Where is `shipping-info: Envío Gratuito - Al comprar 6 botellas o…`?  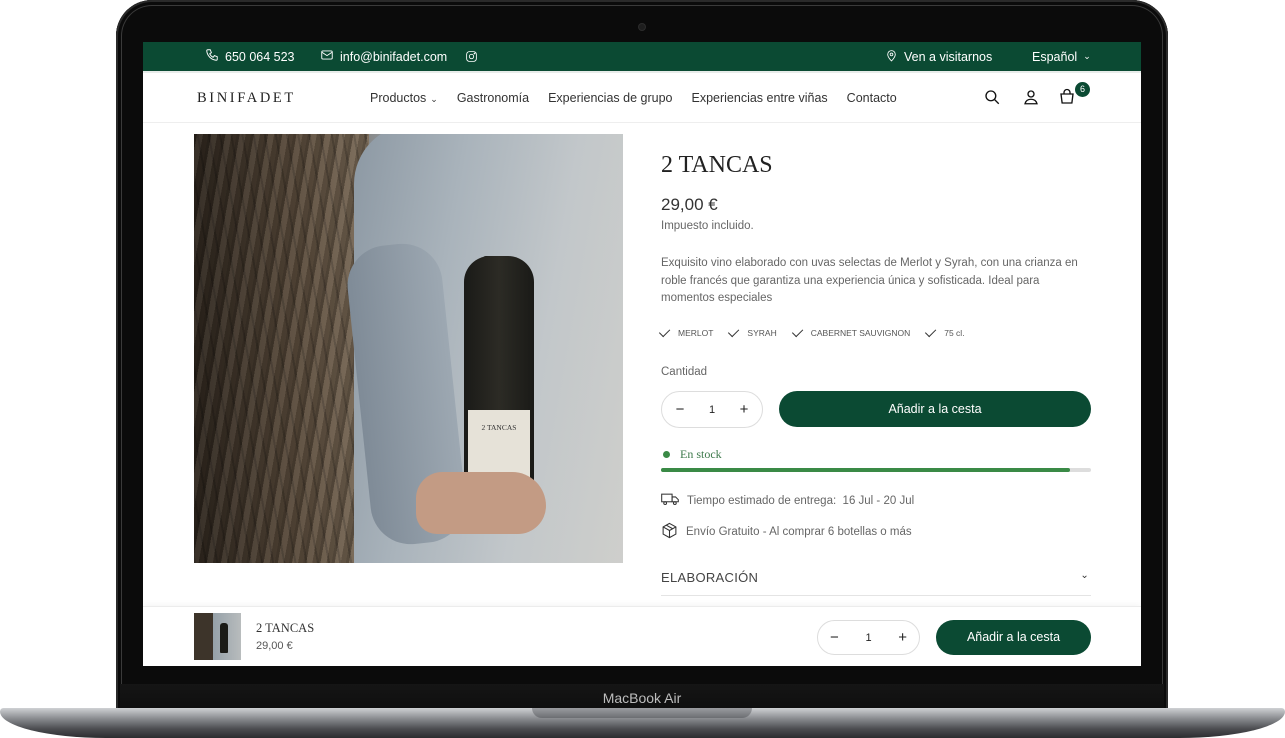 shipping-info: Envío Gratuito - Al comprar 6 botellas o… is located at coordinates (786, 532).